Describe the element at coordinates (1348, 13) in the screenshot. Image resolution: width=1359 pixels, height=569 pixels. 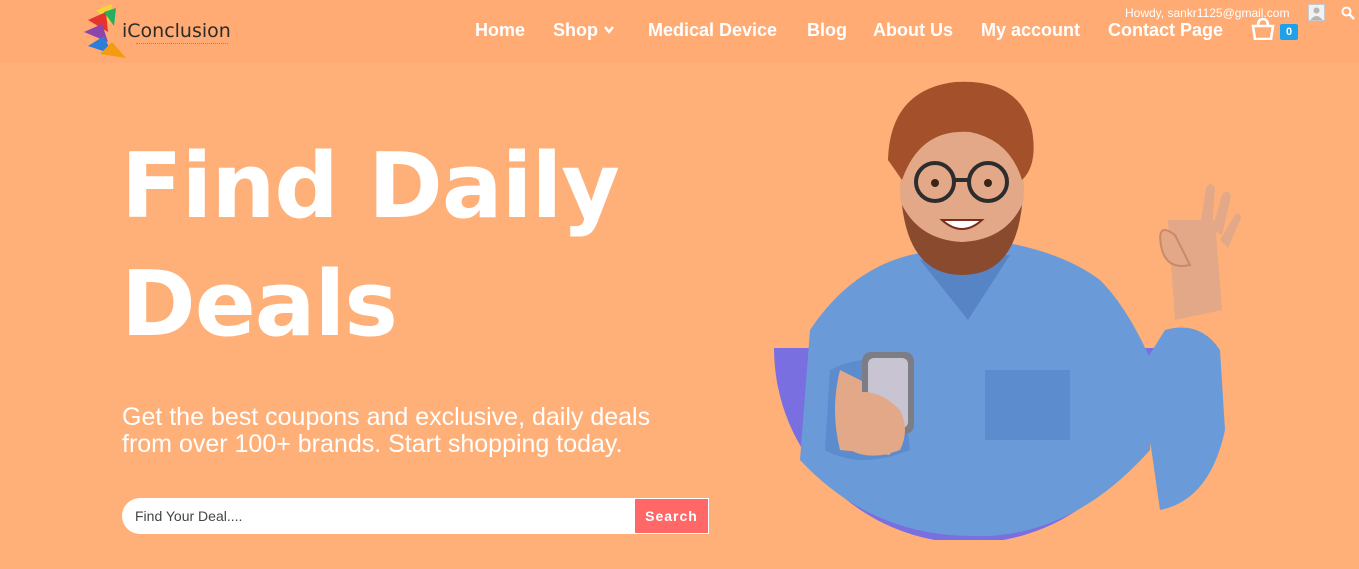
I see `search-icon` at that location.